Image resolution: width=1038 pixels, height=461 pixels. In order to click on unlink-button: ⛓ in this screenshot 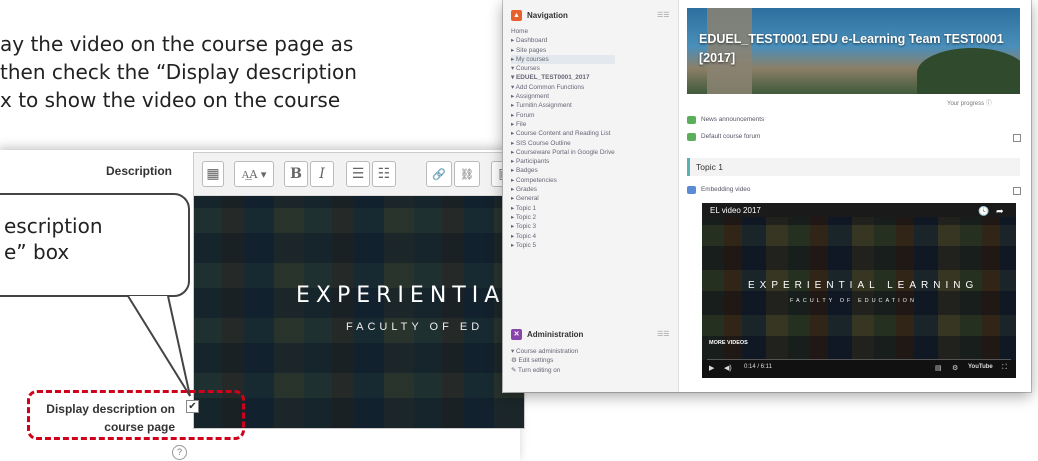, I will do `click(467, 174)`.